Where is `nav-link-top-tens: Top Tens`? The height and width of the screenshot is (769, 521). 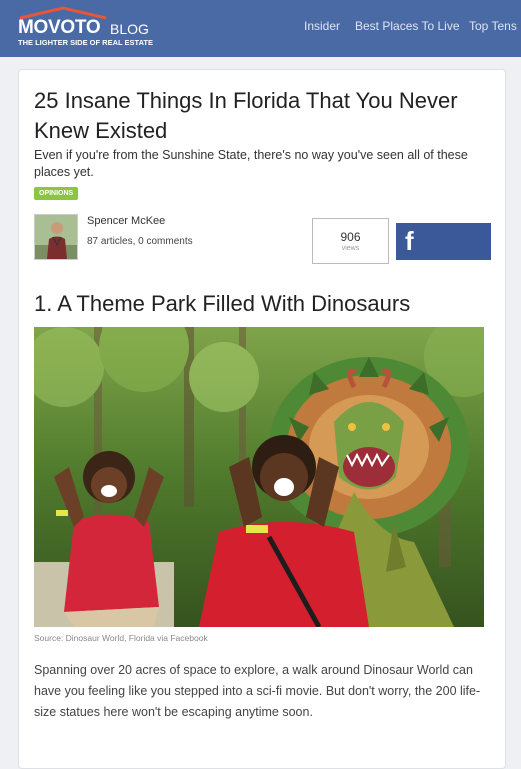 nav-link-top-tens: Top Tens is located at coordinates (493, 26).